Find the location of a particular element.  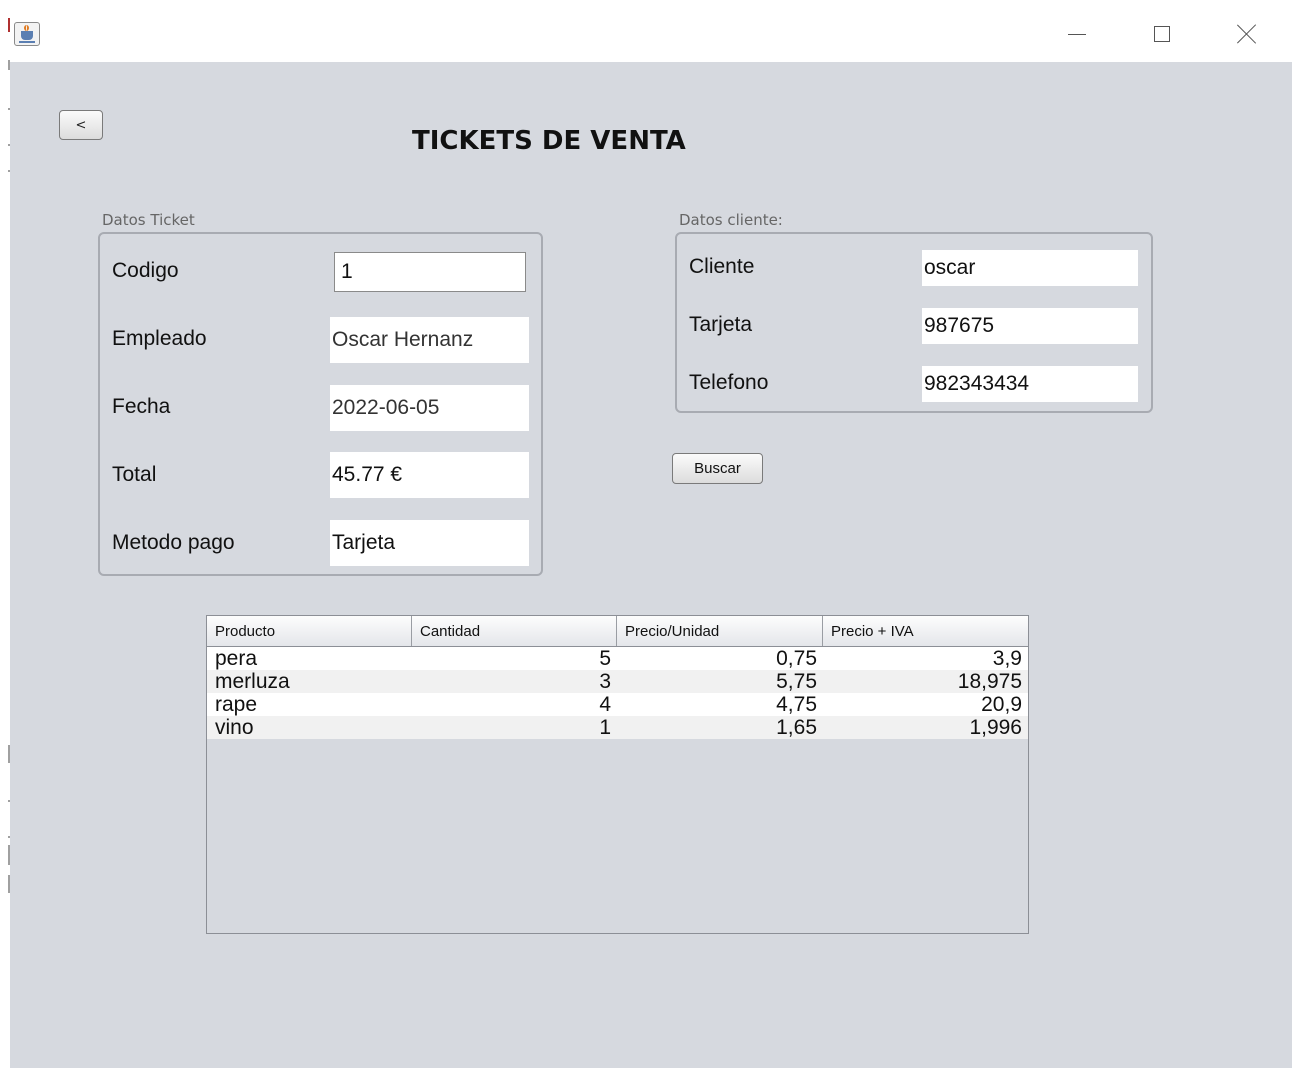

fecha-label: Fecha is located at coordinates (141, 406).